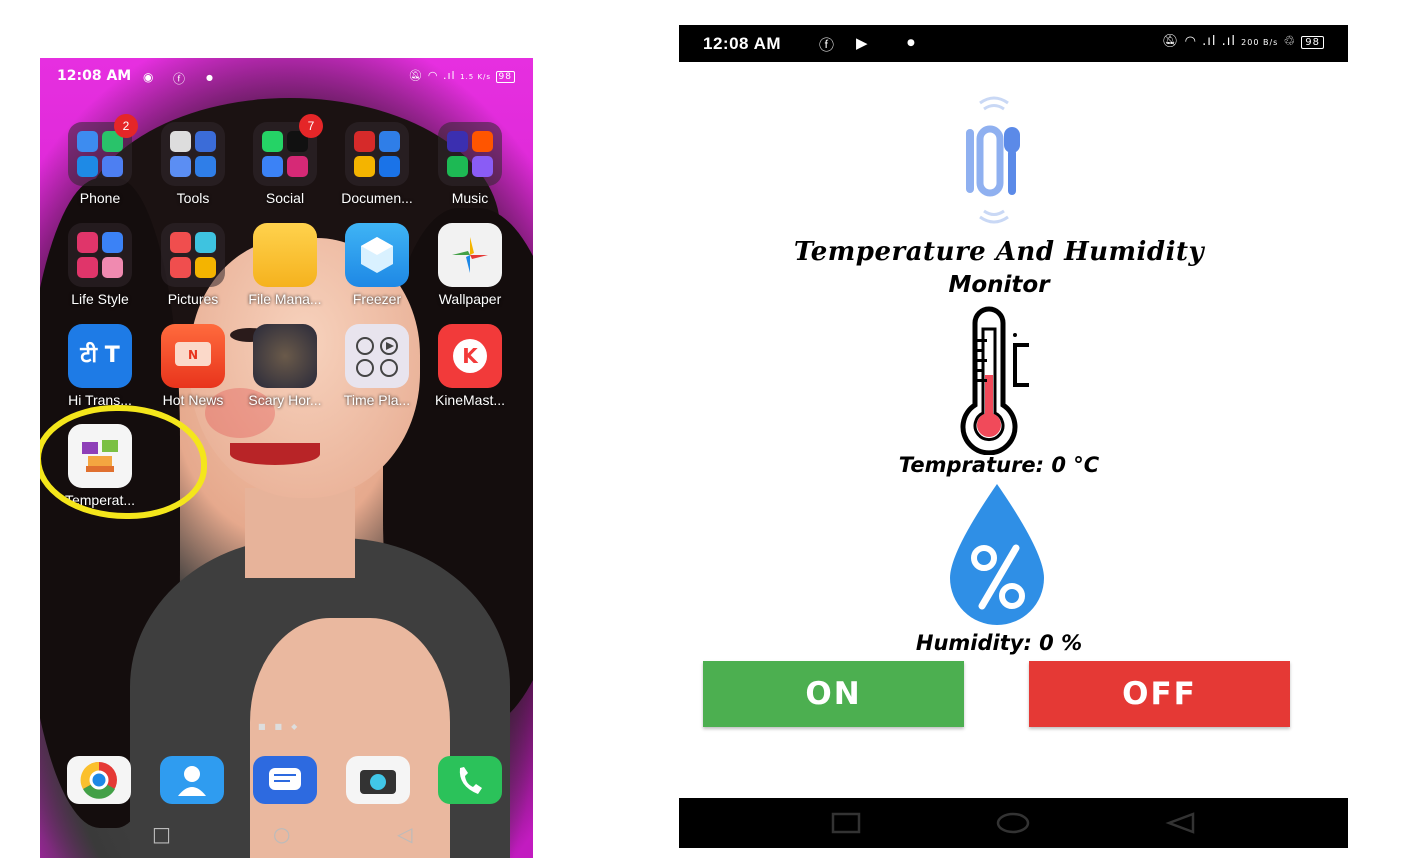  I want to click on back-button: ◁, so click(404, 834).